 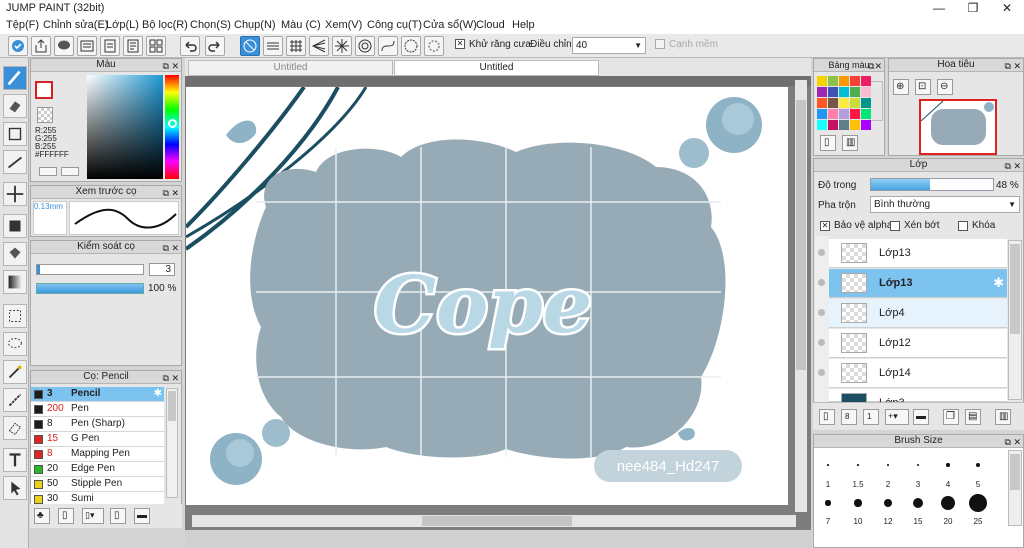 I want to click on brush-size-scrollbar, so click(x=1015, y=488).